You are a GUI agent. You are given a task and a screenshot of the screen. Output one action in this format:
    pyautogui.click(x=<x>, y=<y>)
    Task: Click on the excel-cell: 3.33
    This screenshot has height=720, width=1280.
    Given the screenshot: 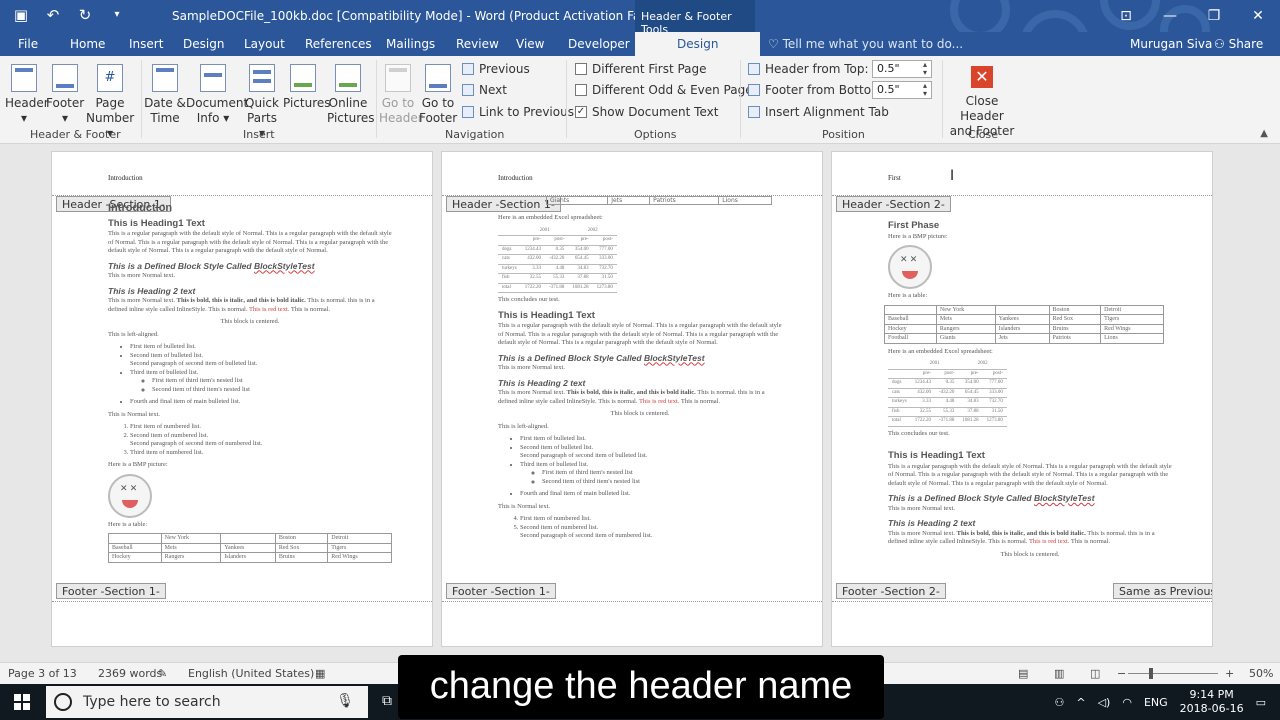 What is the action you would take?
    pyautogui.click(x=922, y=402)
    